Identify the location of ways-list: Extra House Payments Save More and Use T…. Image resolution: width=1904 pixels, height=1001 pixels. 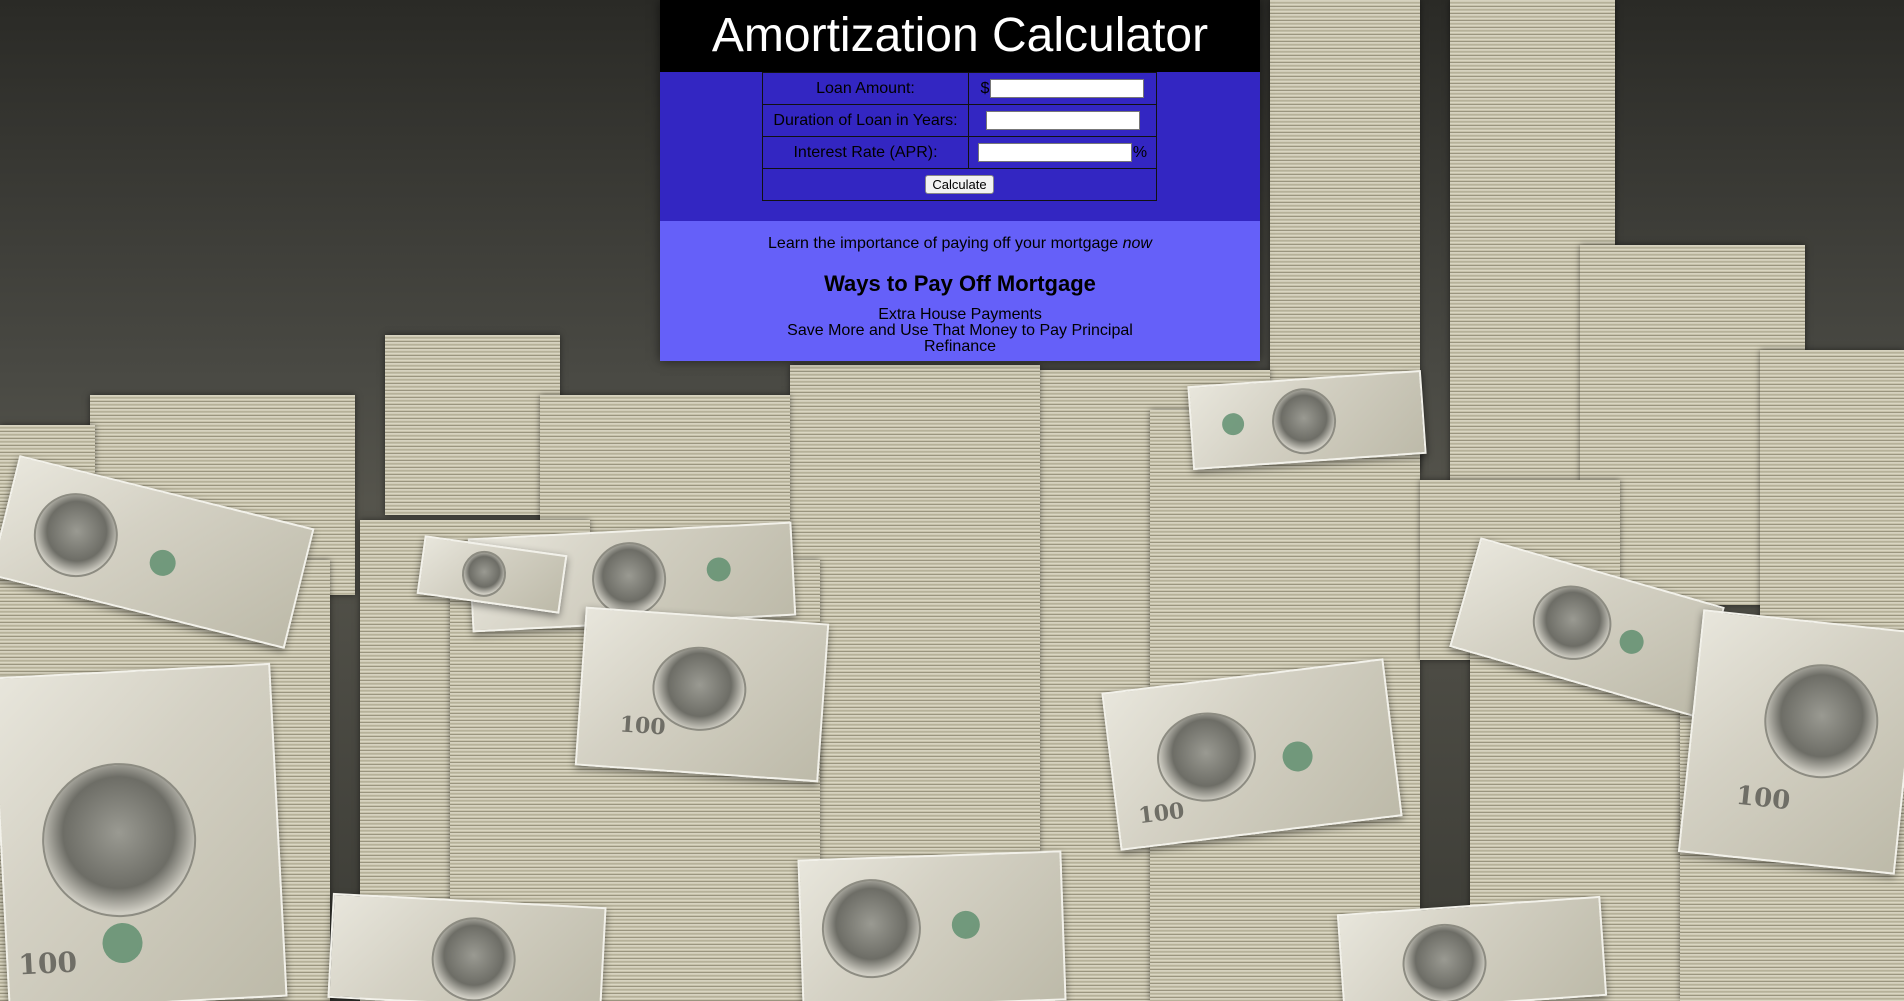
(960, 331).